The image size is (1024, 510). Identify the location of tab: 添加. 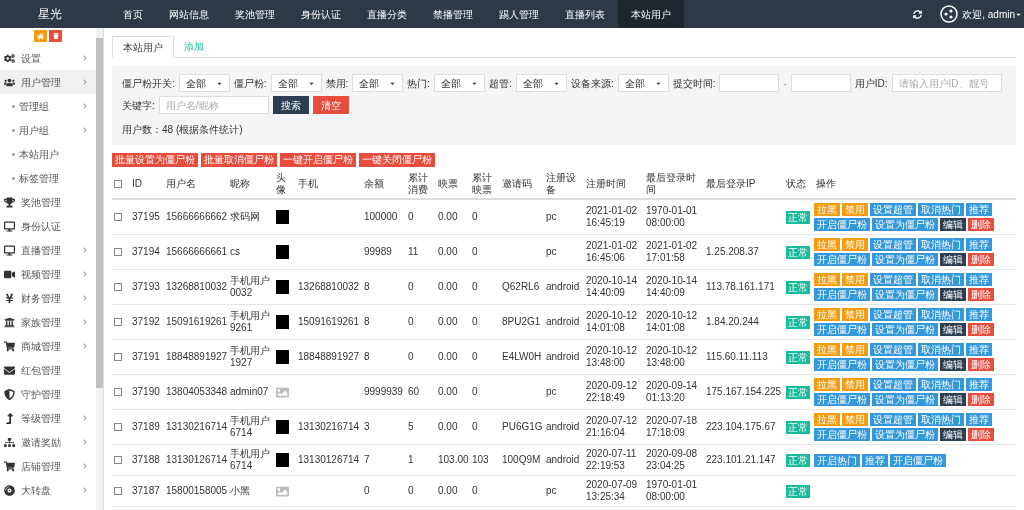
(194, 46).